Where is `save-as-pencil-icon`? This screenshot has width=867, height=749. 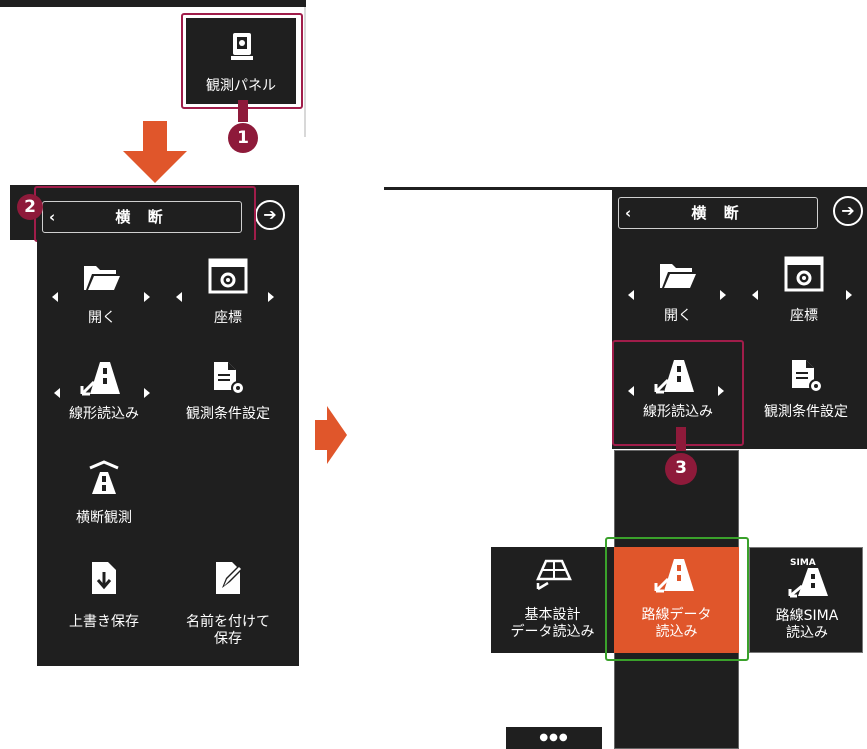
save-as-pencil-icon is located at coordinates (230, 578).